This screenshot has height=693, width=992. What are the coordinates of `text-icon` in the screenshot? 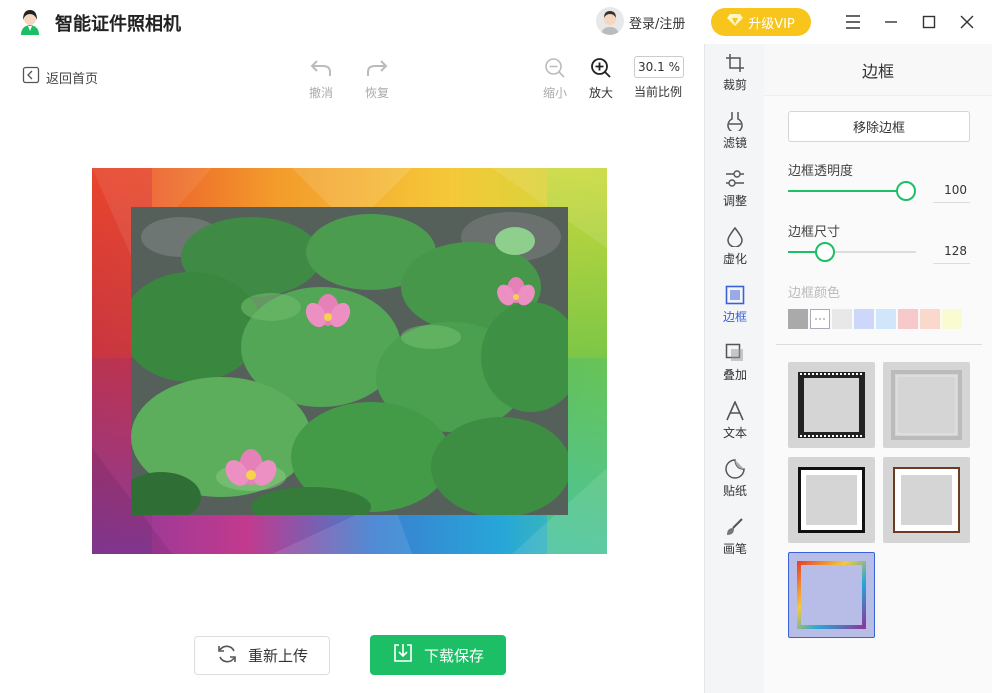 It's located at (735, 411).